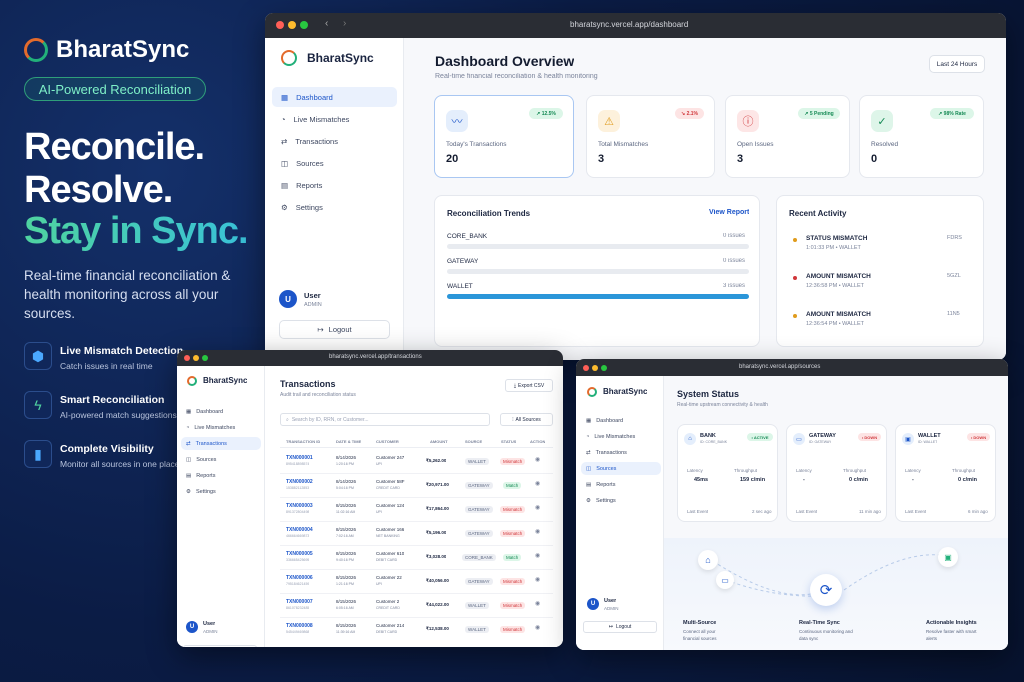 Image resolution: width=1024 pixels, height=682 pixels. I want to click on grid-icon: ▦, so click(285, 97).